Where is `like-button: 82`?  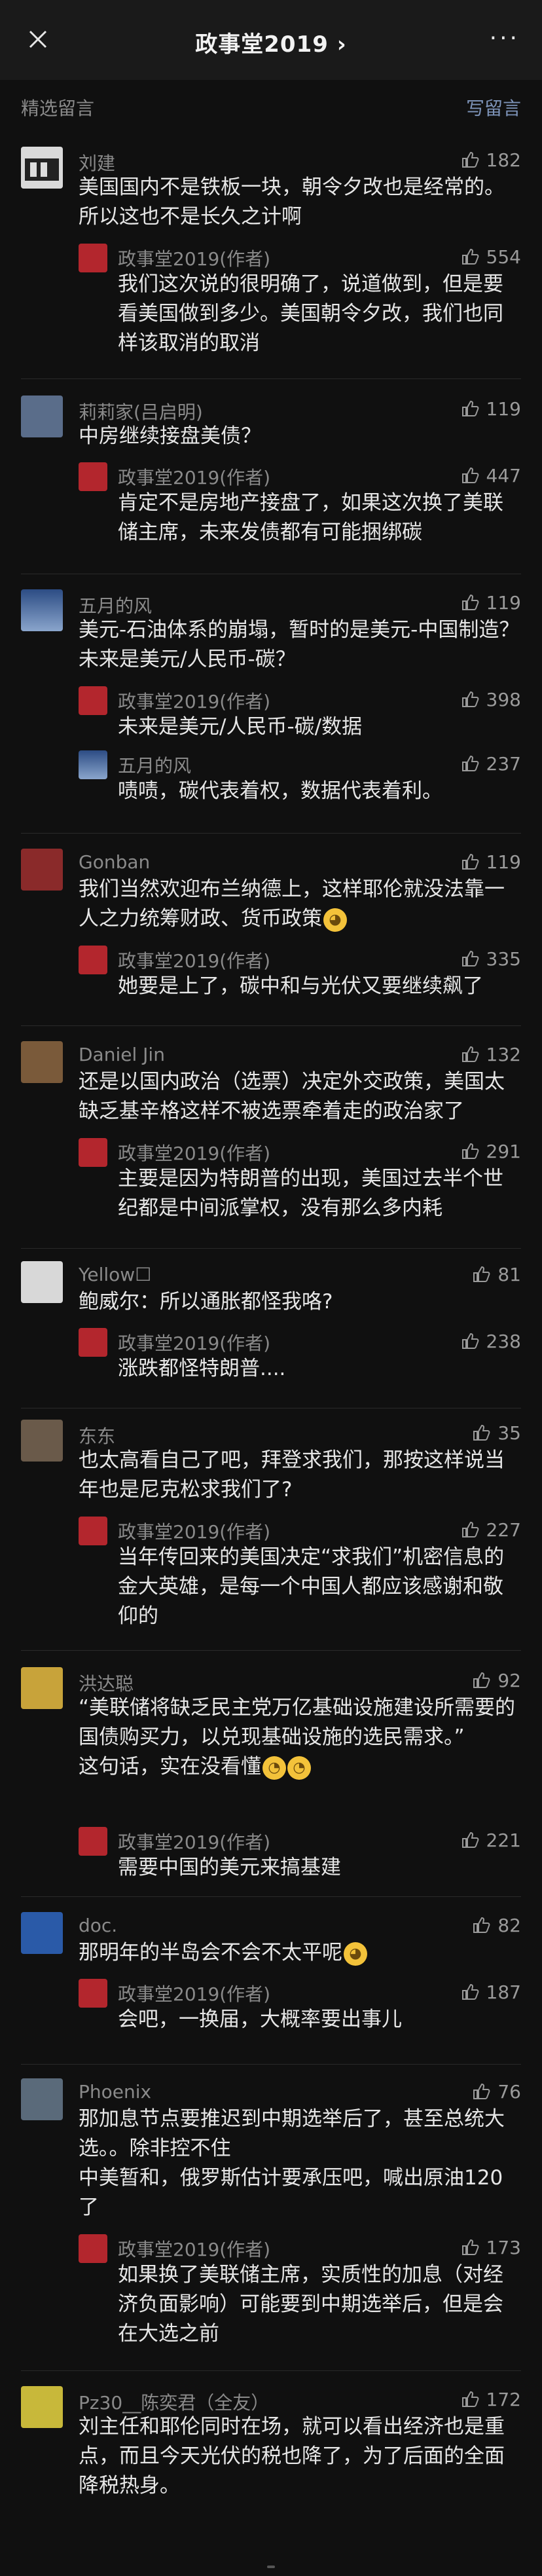
like-button: 82 is located at coordinates (496, 1925).